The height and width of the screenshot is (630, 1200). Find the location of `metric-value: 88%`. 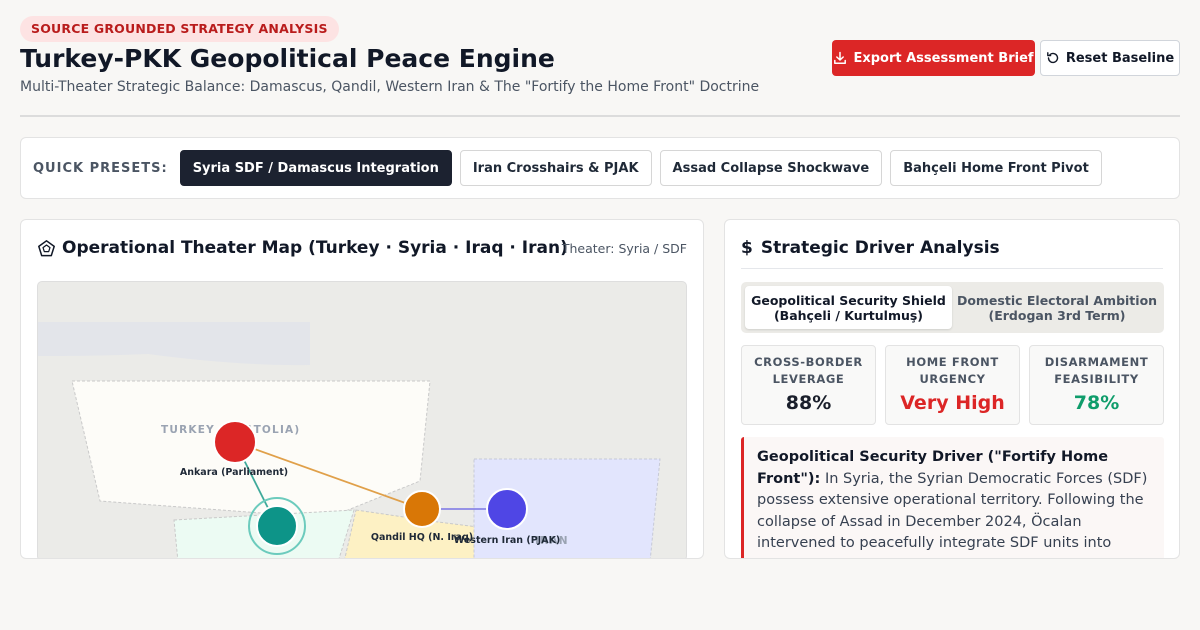

metric-value: 88% is located at coordinates (808, 403).